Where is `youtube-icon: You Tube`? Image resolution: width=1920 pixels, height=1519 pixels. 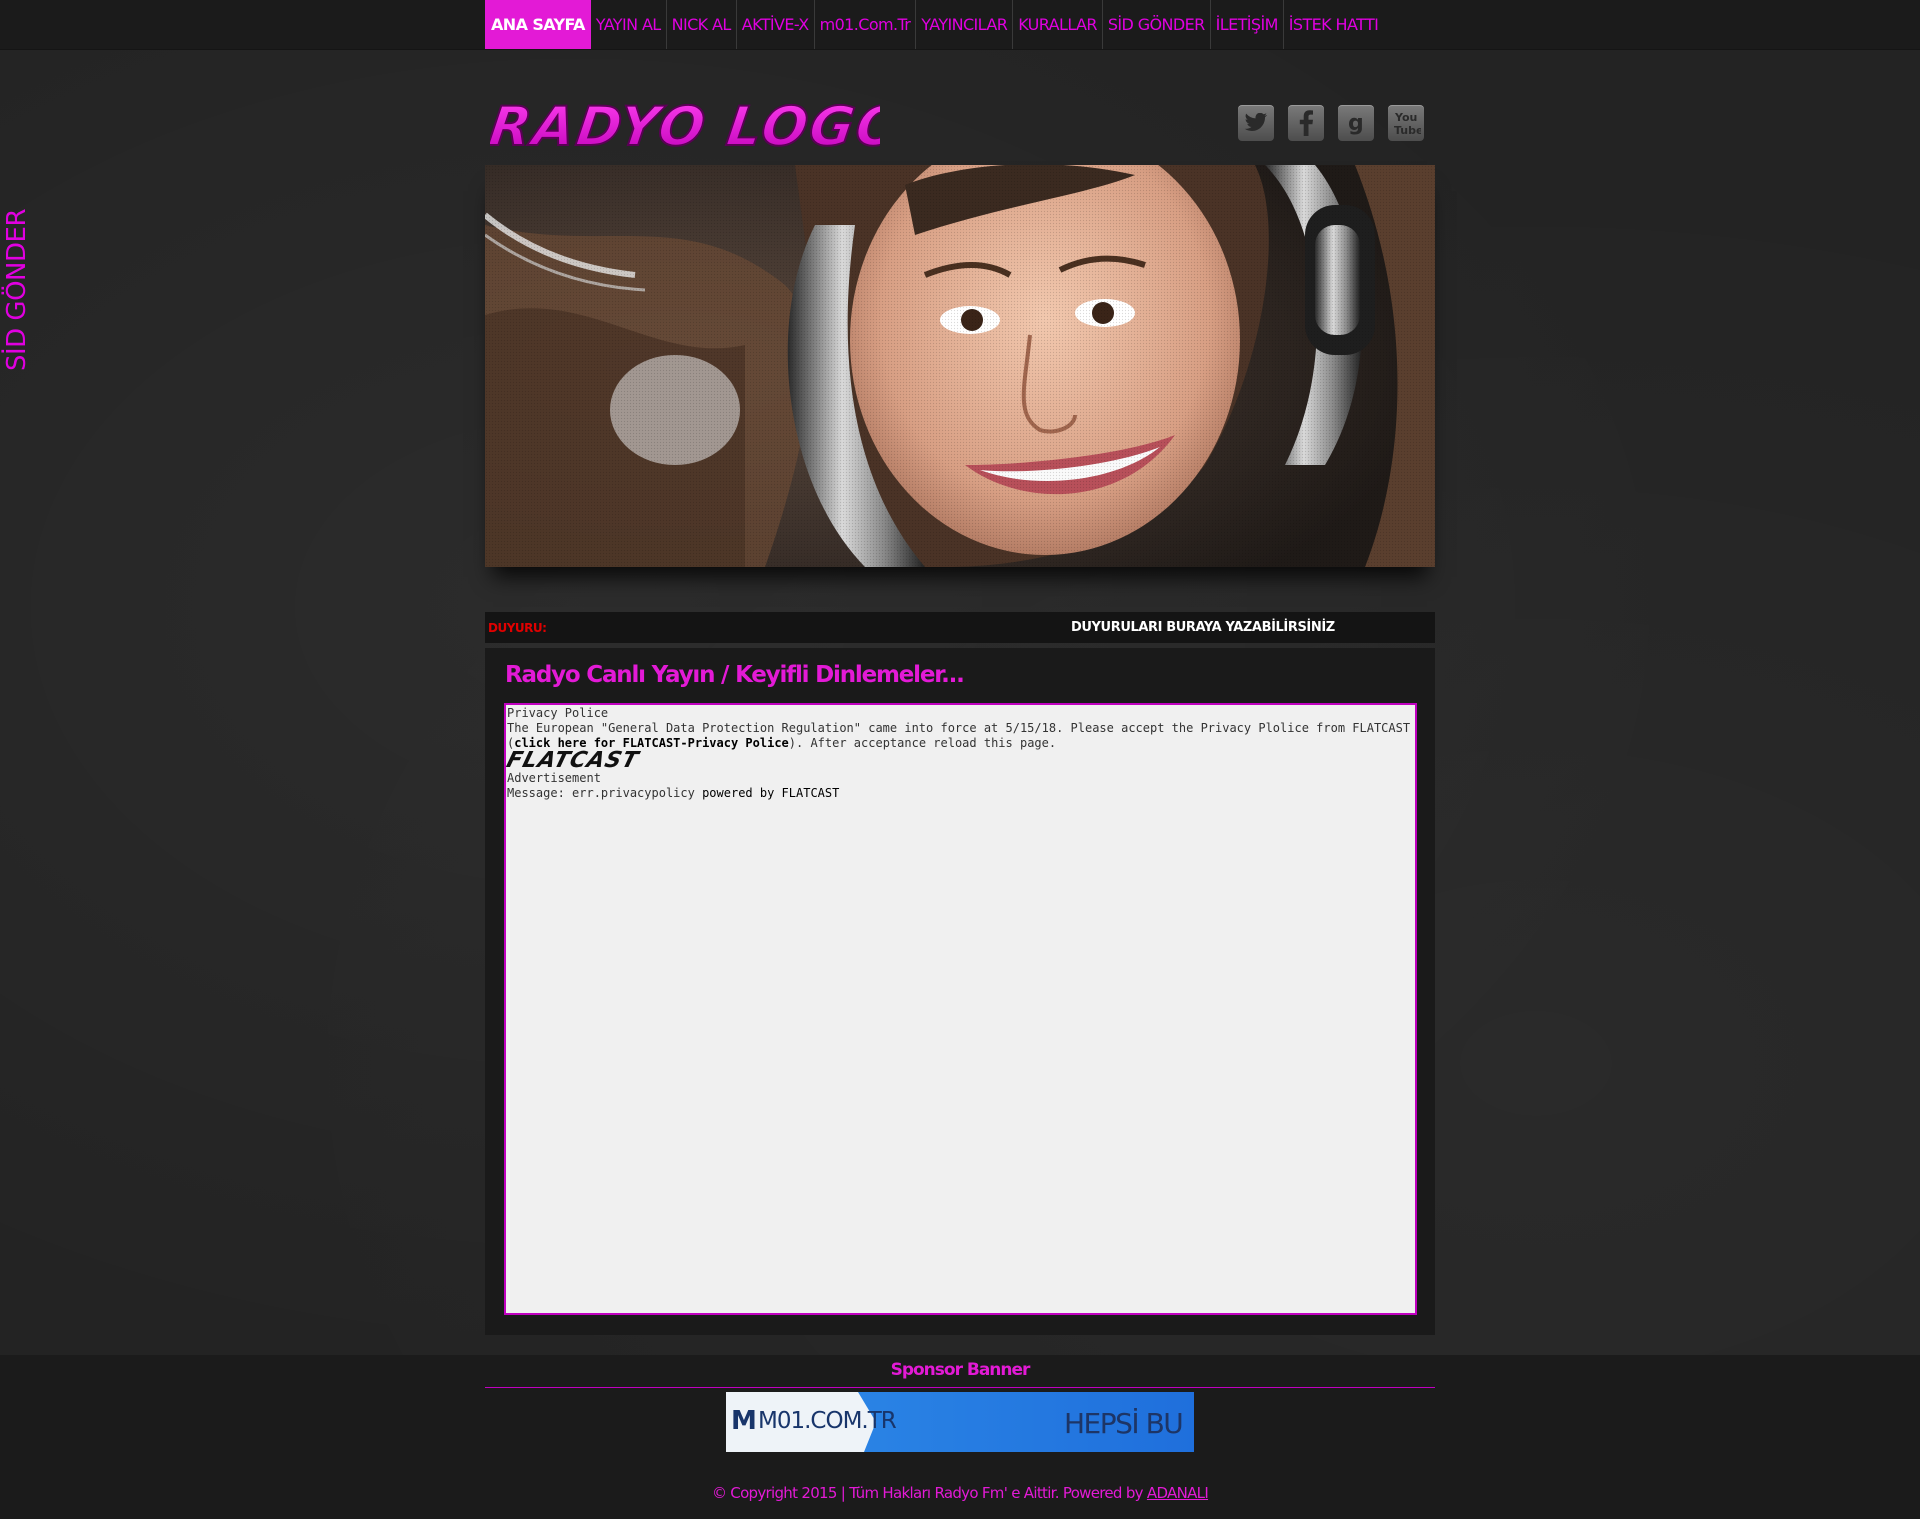 youtube-icon: You Tube is located at coordinates (1406, 123).